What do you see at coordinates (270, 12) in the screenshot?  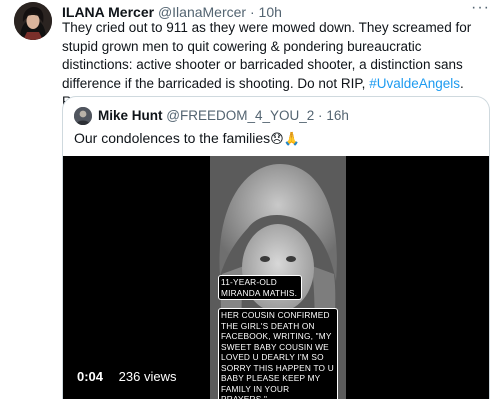 I see `tweet-timestamp: 10h` at bounding box center [270, 12].